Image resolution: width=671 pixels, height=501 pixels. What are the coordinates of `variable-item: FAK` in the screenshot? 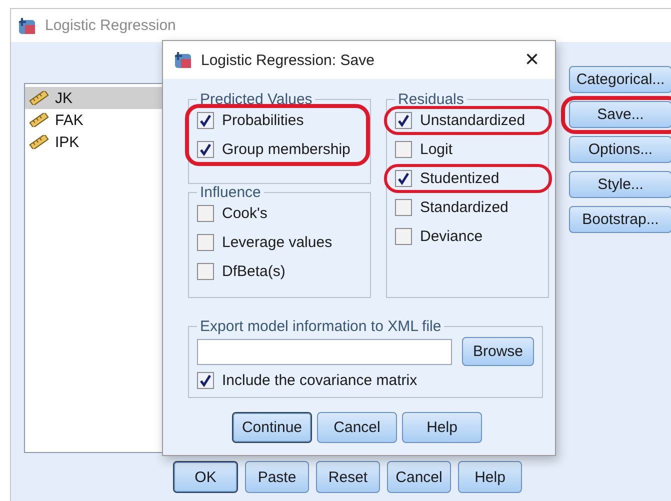 It's located at (97, 120).